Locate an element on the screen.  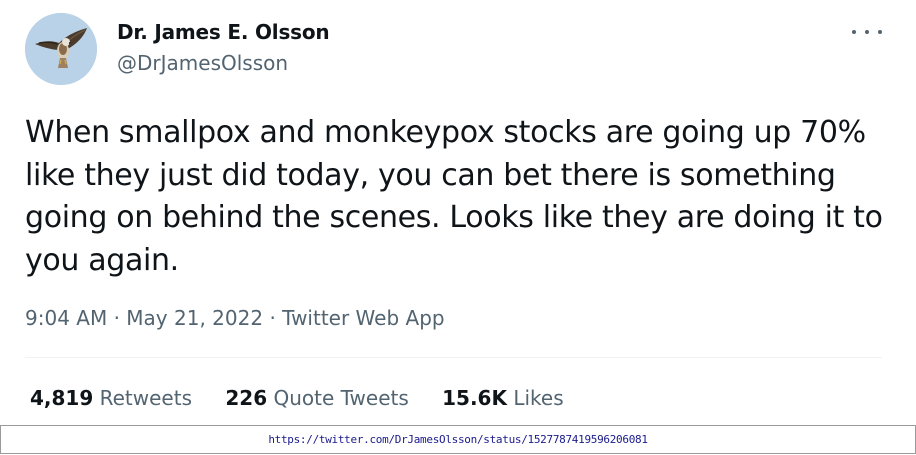
quote-tweets-count: 226 is located at coordinates (246, 398).